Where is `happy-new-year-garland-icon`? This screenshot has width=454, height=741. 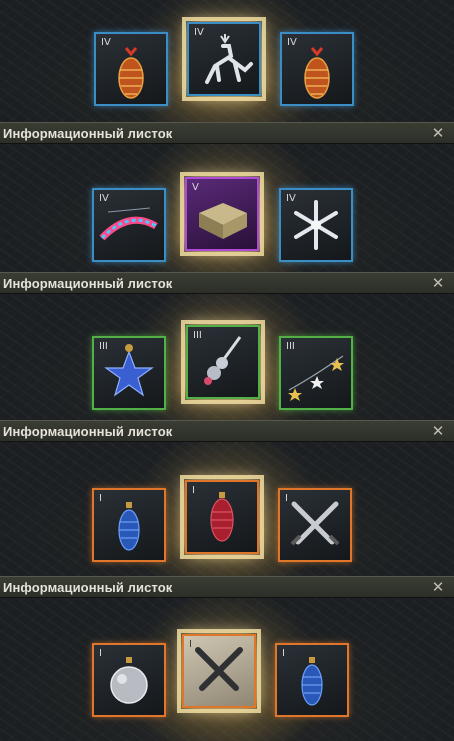
happy-new-year-garland-icon is located at coordinates (128, 224).